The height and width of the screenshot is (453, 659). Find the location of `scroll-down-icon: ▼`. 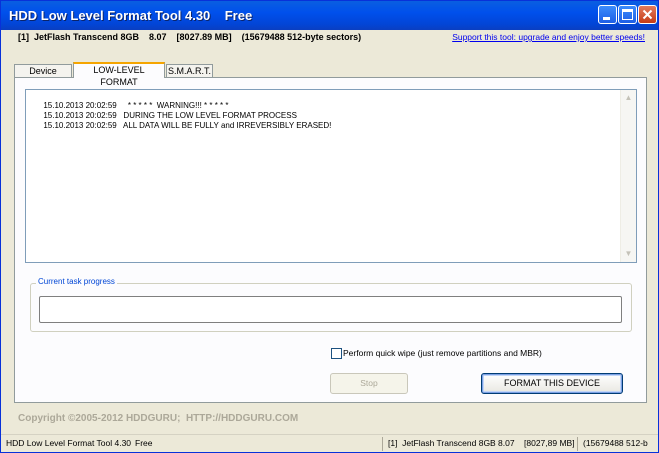

scroll-down-icon: ▼ is located at coordinates (628, 254).